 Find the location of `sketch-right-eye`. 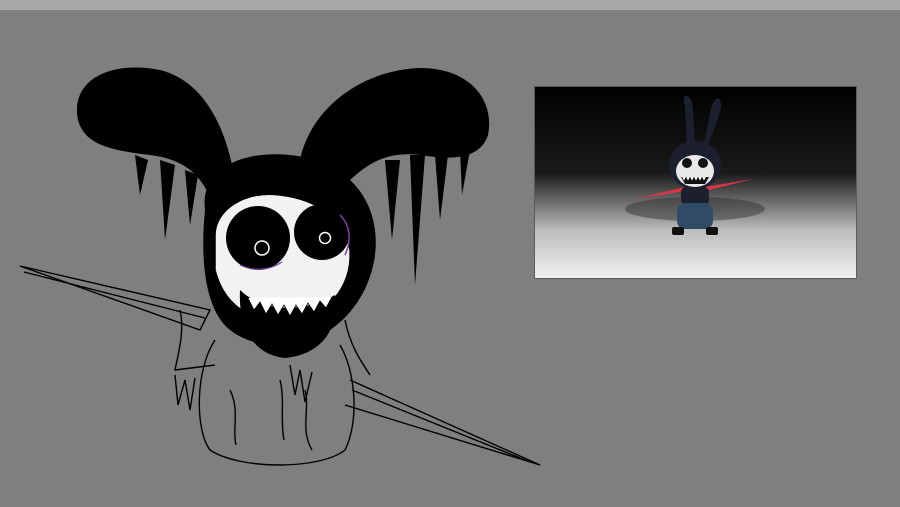

sketch-right-eye is located at coordinates (322, 232).